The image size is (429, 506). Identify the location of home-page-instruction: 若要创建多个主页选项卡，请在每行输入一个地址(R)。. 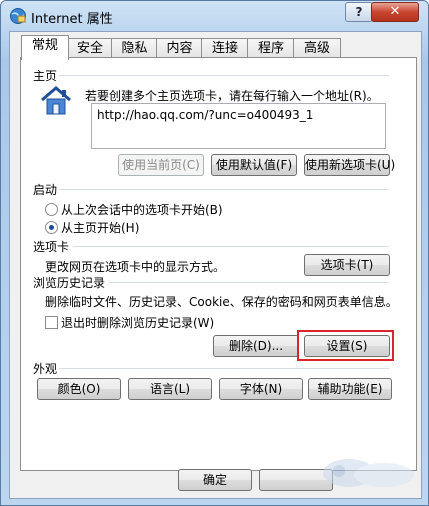
(232, 96).